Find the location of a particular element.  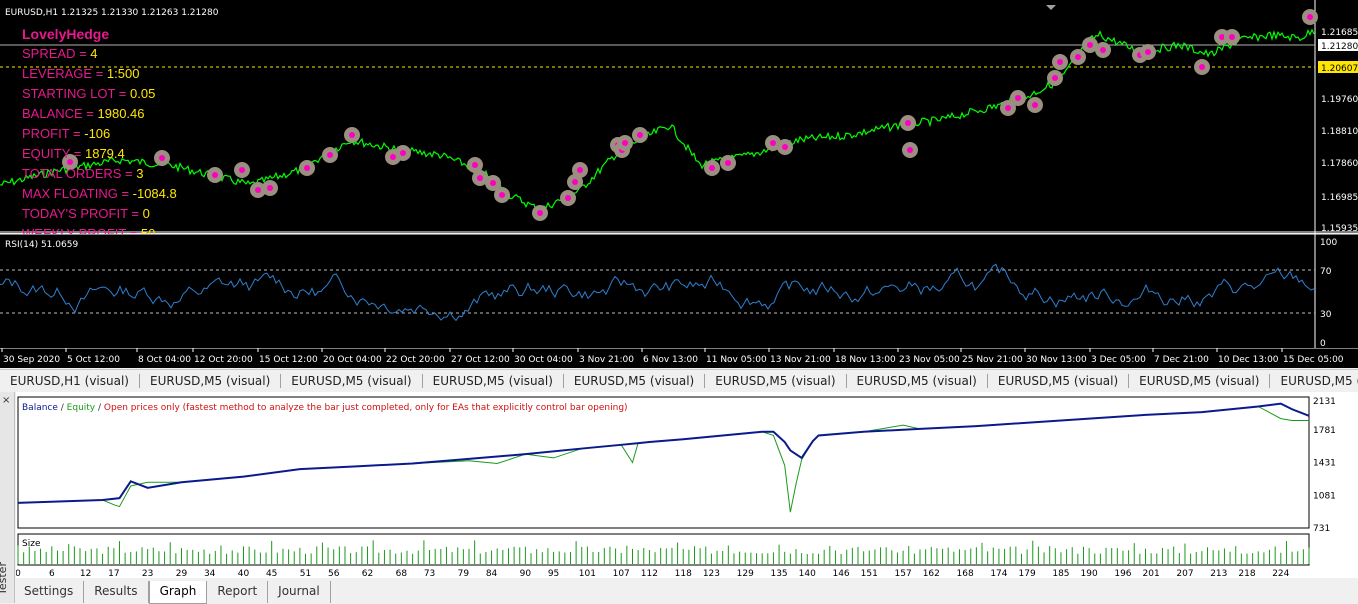

date-label: 7 Dec 21:00 is located at coordinates (1181, 360).